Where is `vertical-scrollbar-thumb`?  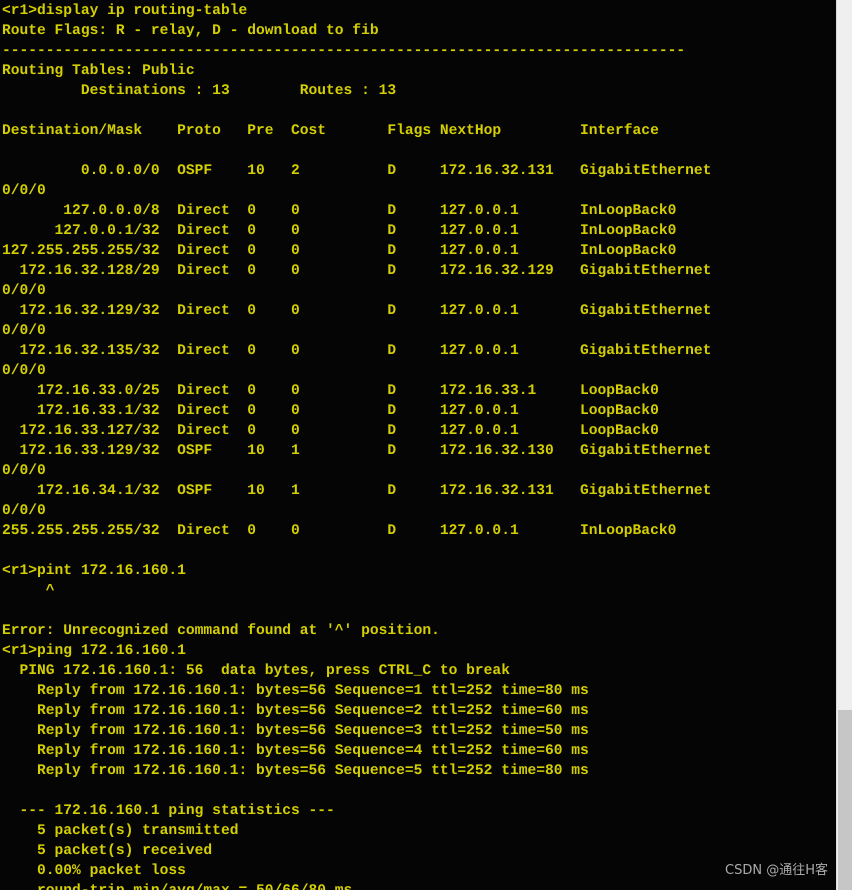 vertical-scrollbar-thumb is located at coordinates (845, 800).